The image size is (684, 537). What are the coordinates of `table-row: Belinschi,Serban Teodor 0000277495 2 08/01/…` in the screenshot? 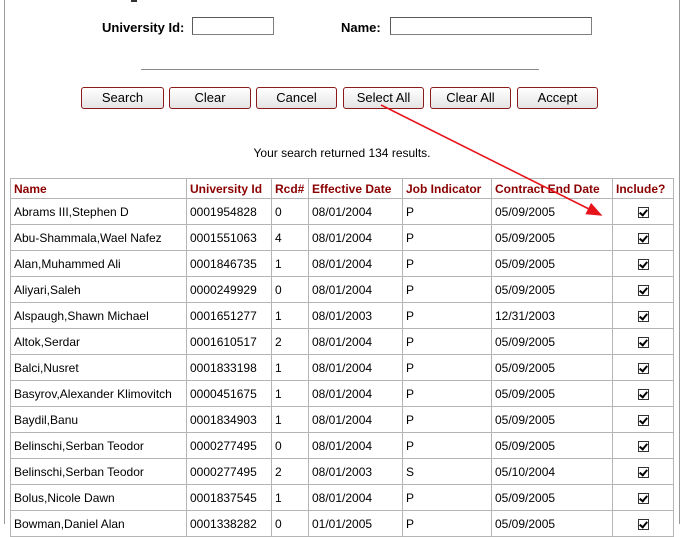 It's located at (342, 471).